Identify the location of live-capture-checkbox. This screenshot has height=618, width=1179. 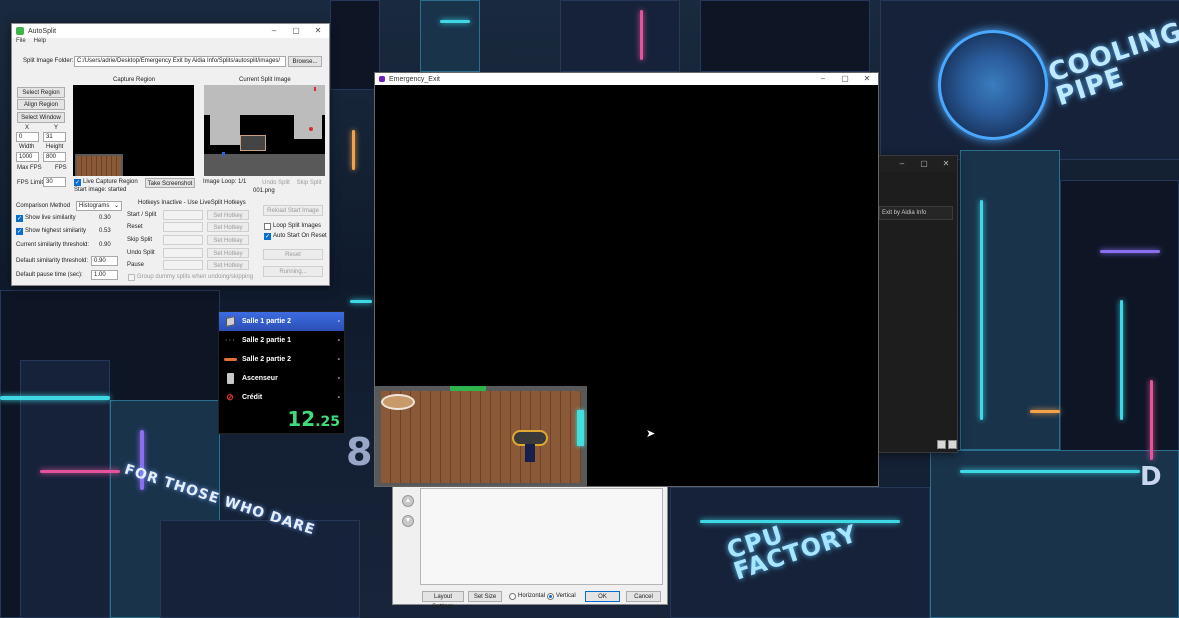
(77, 182).